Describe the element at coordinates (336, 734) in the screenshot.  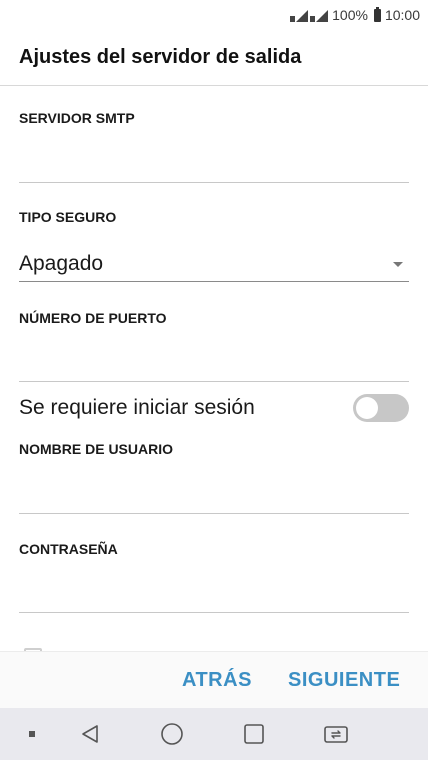
I see `dual-window-icon` at that location.